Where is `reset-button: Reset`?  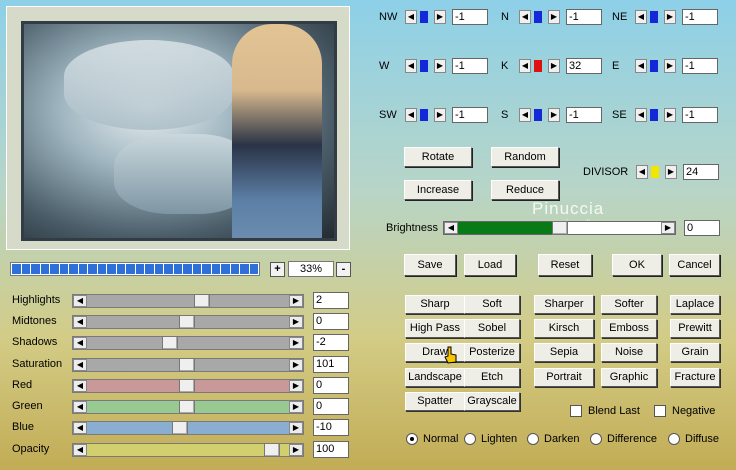 reset-button: Reset is located at coordinates (565, 265).